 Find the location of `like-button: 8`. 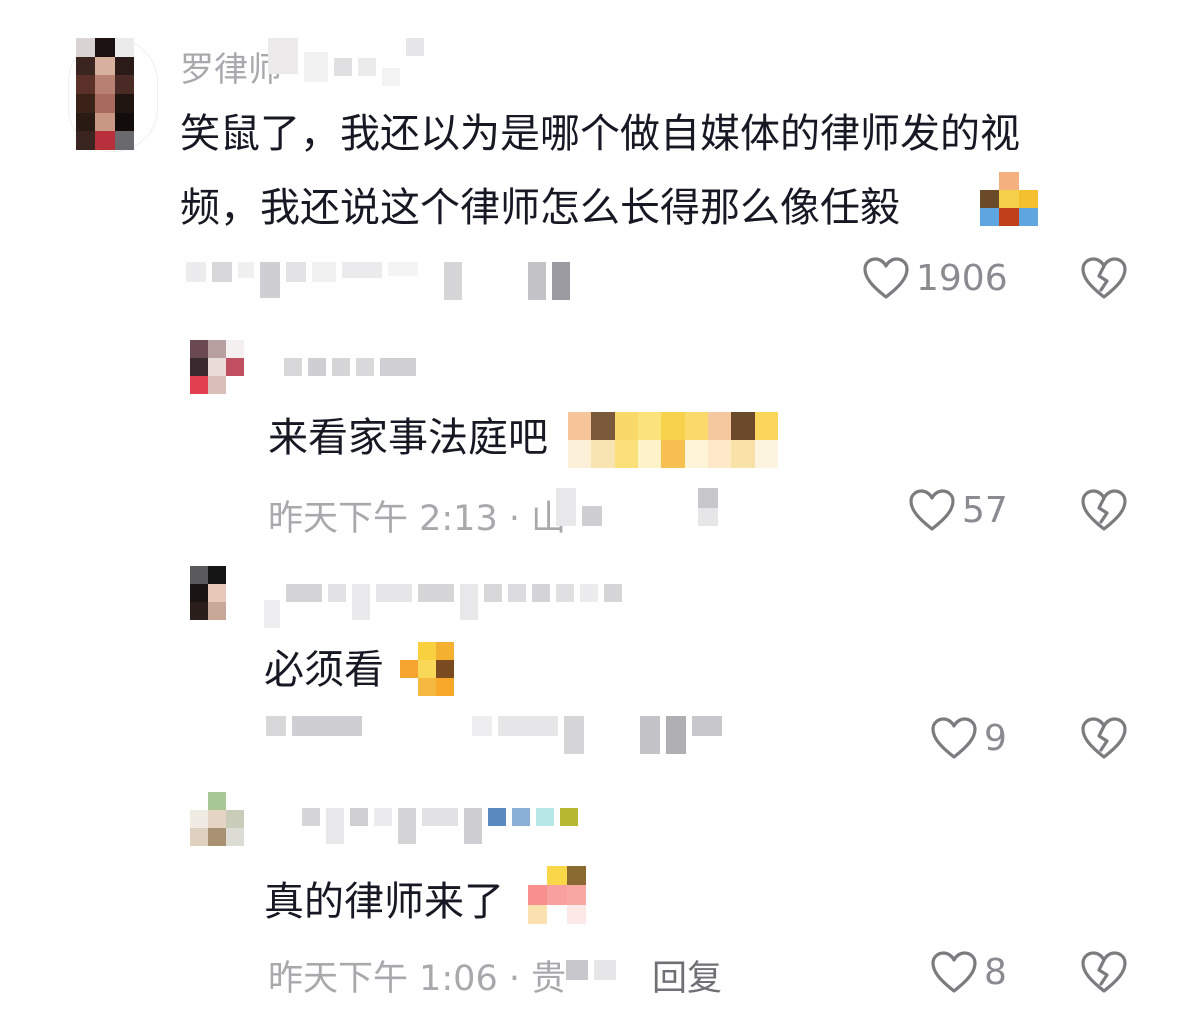

like-button: 8 is located at coordinates (968, 972).